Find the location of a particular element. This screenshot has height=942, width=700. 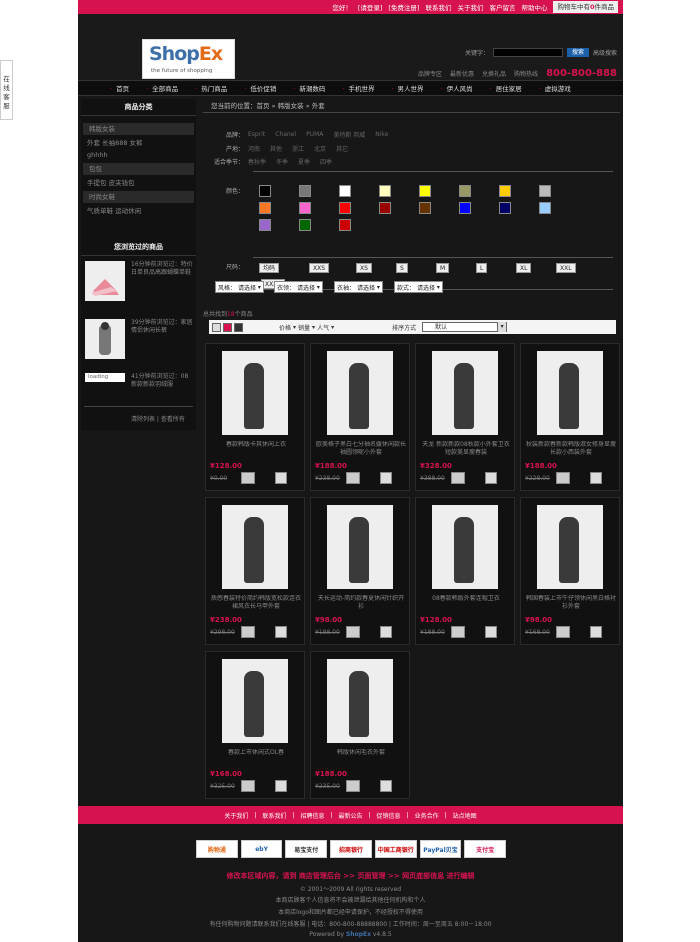

category-item: 手提包 皮夹钱包 is located at coordinates (138, 183).